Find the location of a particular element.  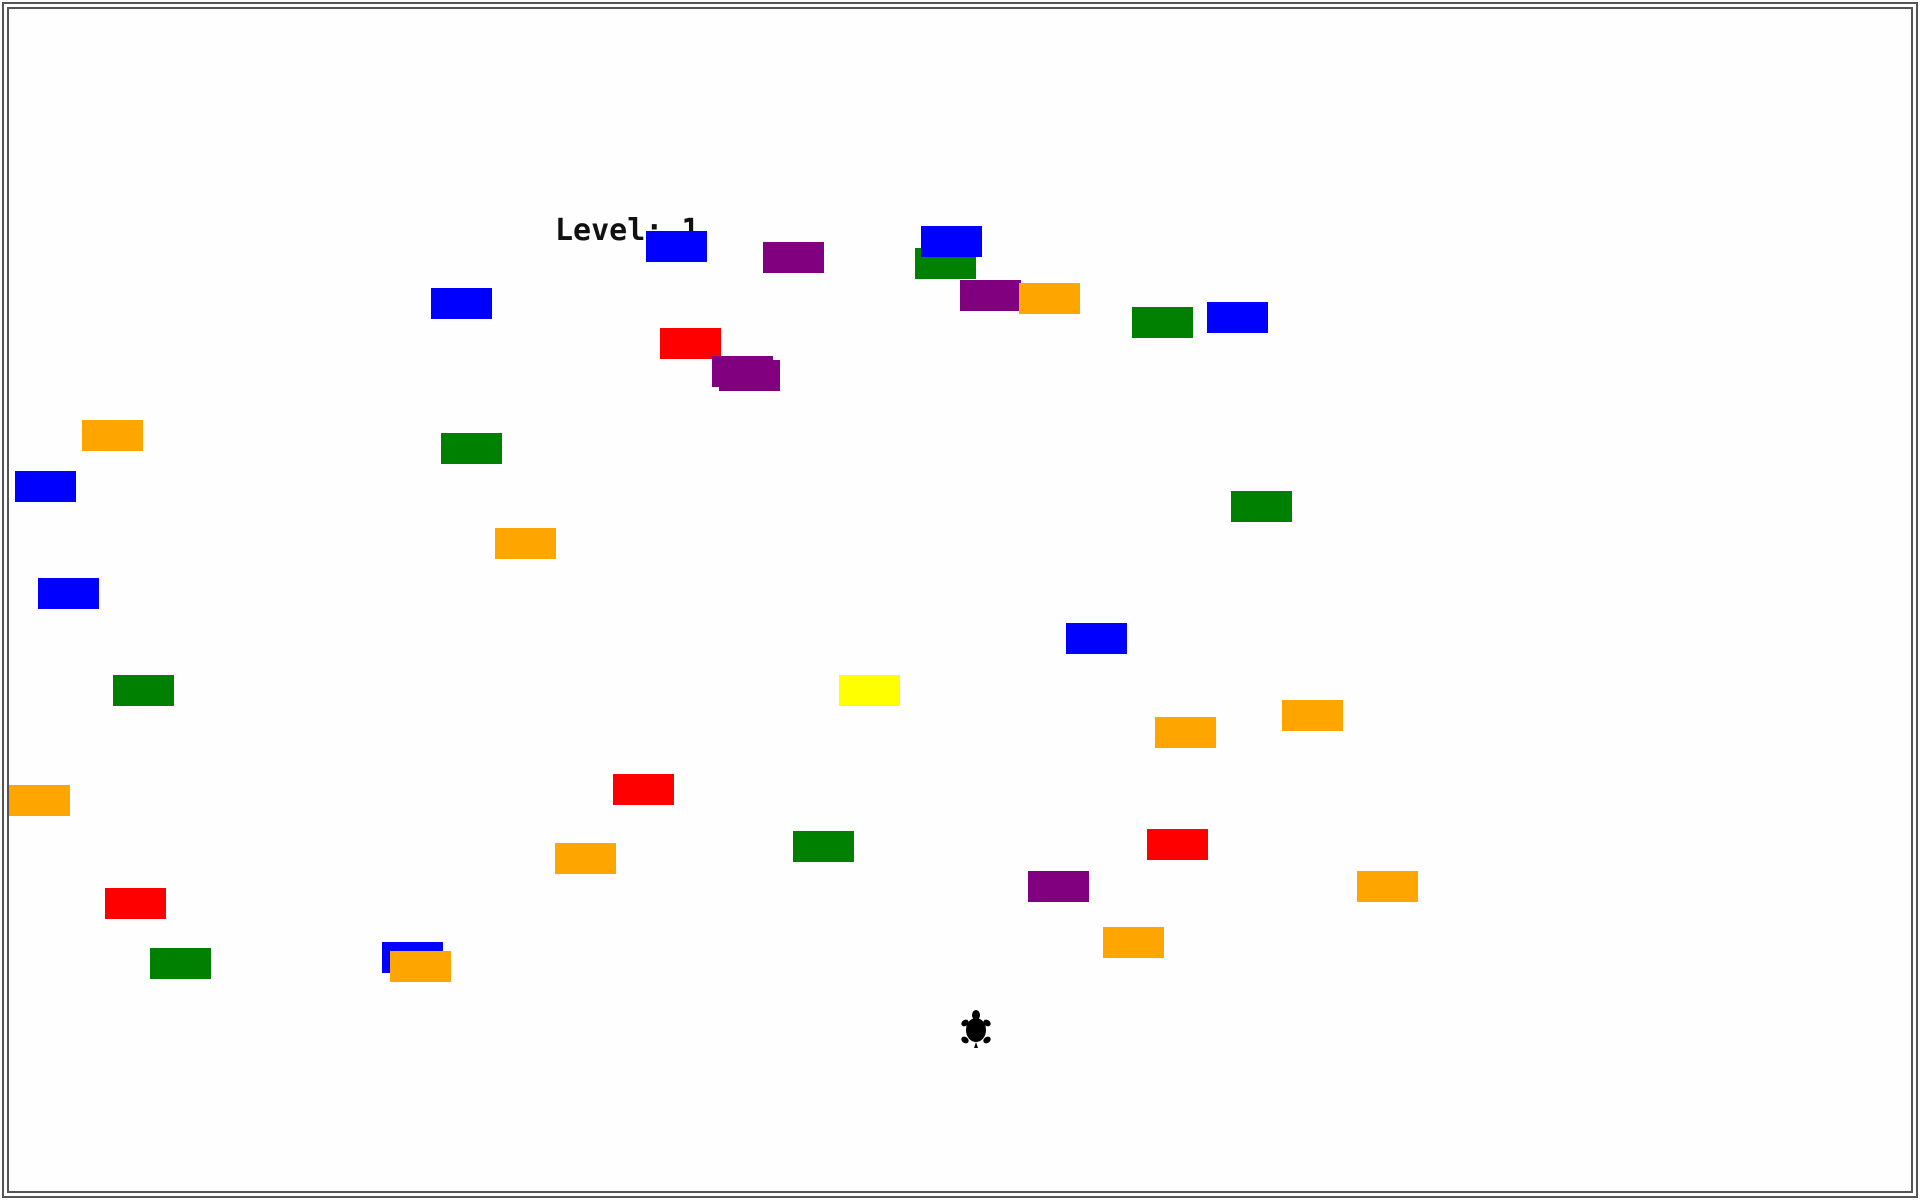

yellow-block is located at coordinates (869, 690).